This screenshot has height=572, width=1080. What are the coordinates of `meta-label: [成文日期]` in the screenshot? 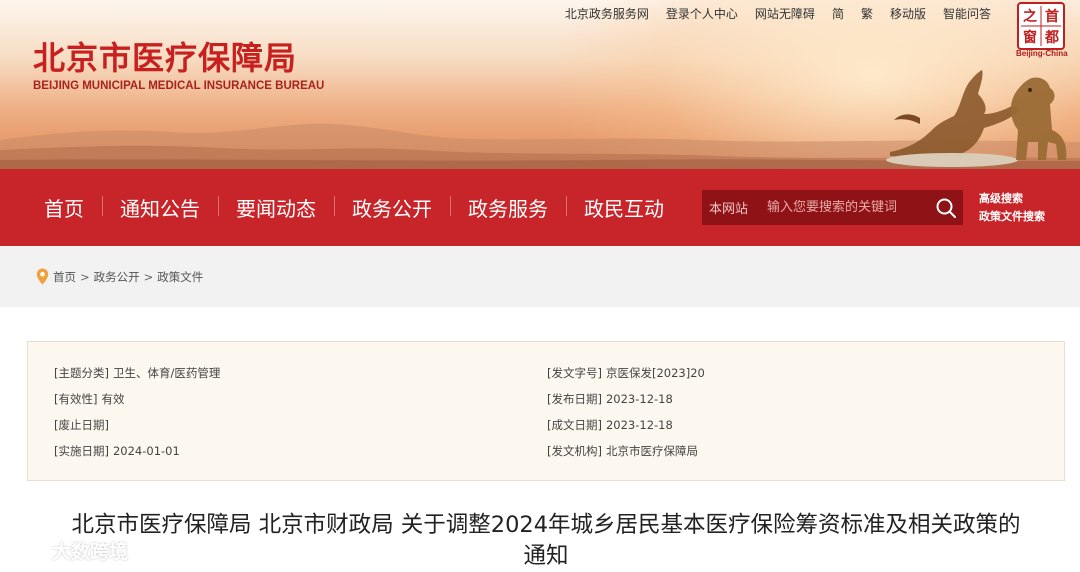 It's located at (574, 425).